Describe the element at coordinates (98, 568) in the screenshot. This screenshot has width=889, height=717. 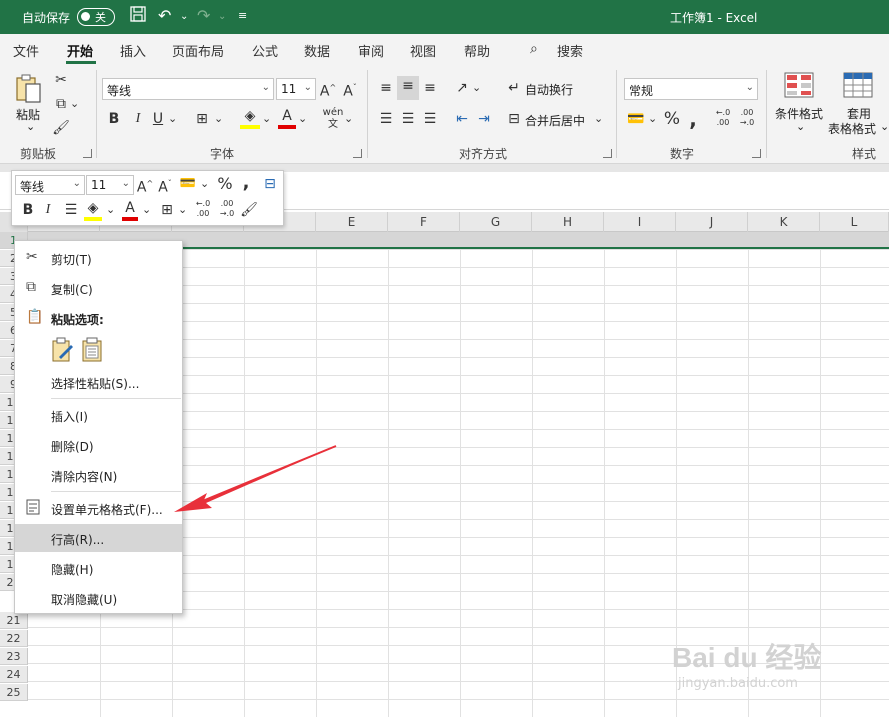
I see `menu-item-hide: 隐藏(H)` at that location.